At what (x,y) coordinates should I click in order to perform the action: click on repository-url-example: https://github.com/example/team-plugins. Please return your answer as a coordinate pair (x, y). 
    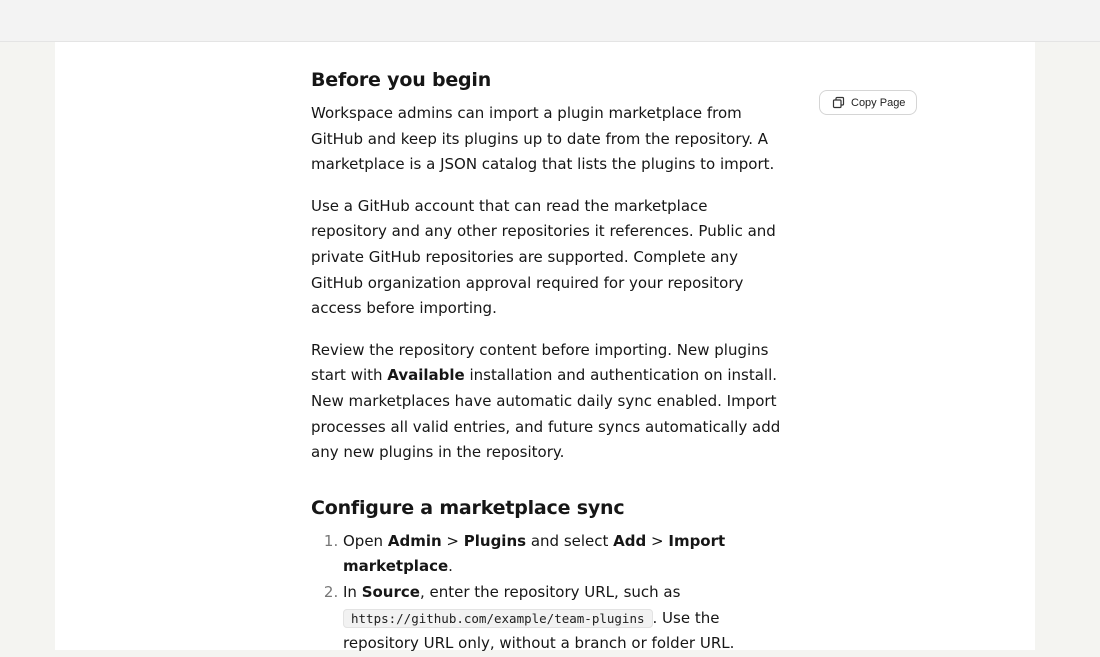
    Looking at the image, I should click on (498, 618).